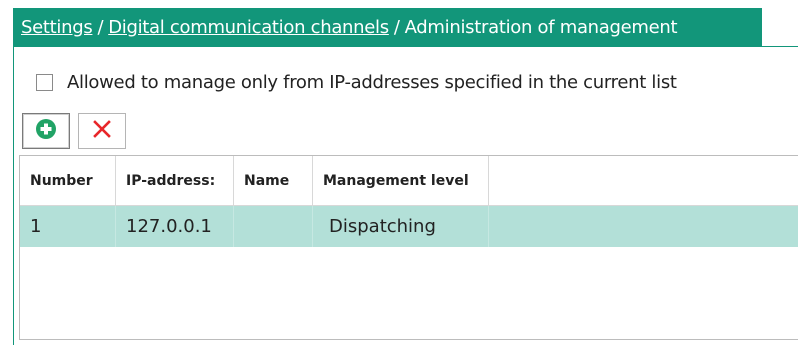 The height and width of the screenshot is (345, 798). Describe the element at coordinates (273, 226) in the screenshot. I see `cell-name` at that location.